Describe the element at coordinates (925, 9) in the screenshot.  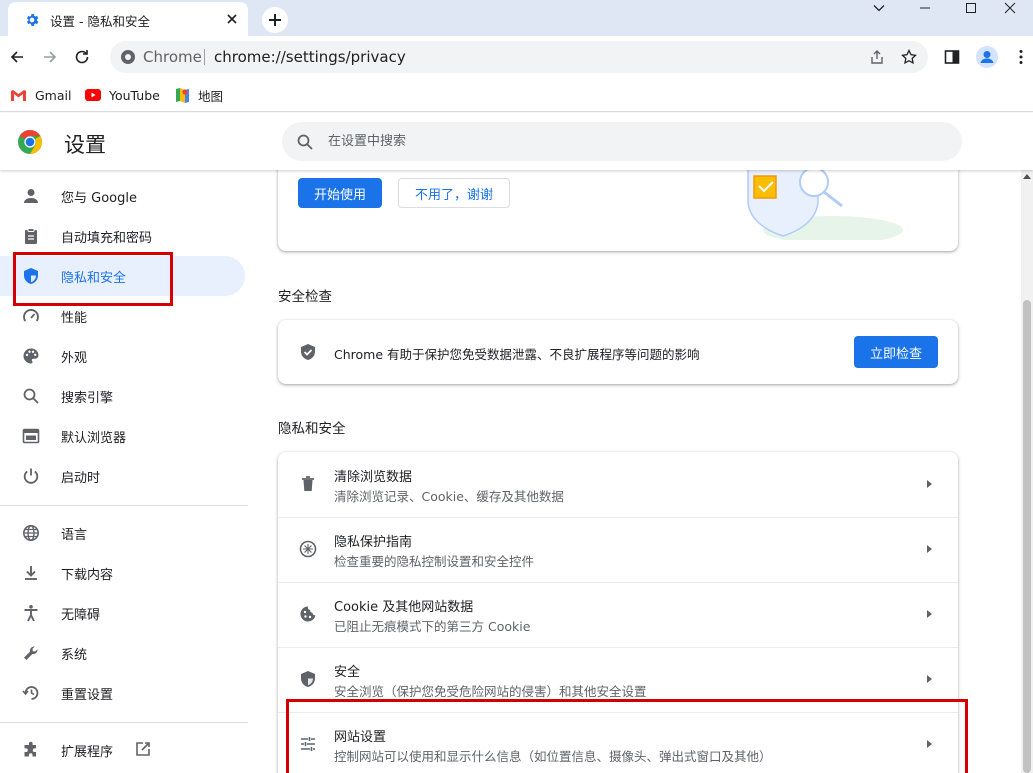
I see `minimize-button` at that location.